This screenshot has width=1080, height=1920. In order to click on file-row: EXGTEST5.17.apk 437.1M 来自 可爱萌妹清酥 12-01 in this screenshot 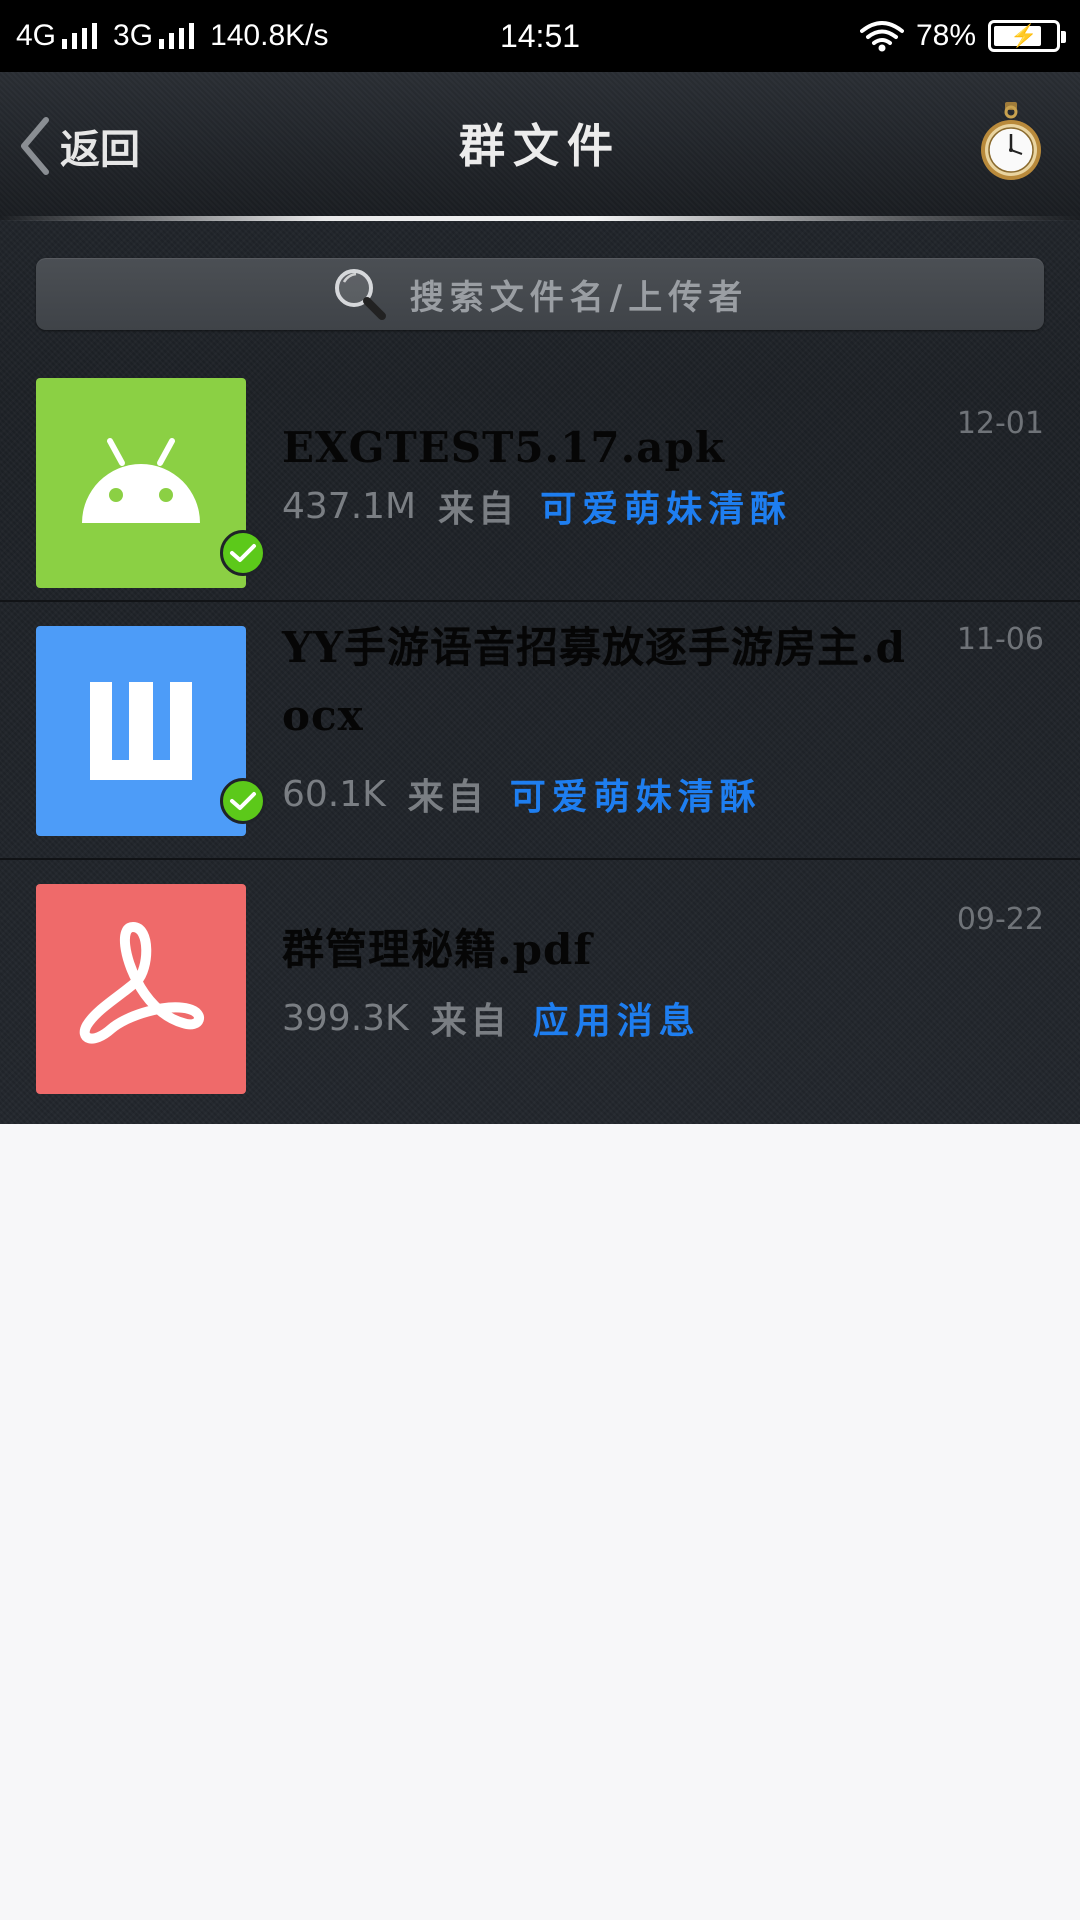, I will do `click(540, 483)`.